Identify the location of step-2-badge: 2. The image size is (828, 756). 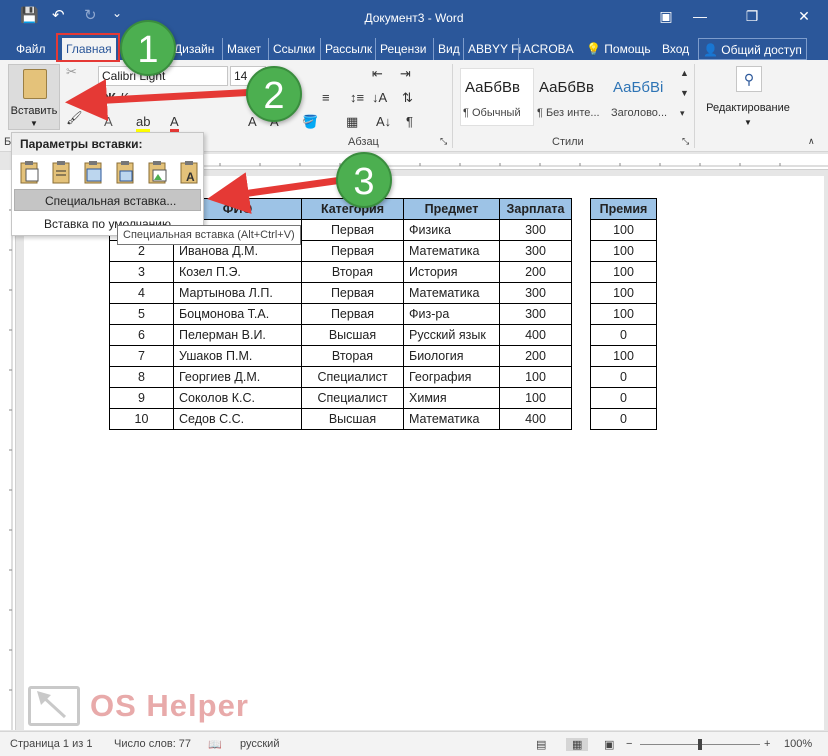
(274, 94).